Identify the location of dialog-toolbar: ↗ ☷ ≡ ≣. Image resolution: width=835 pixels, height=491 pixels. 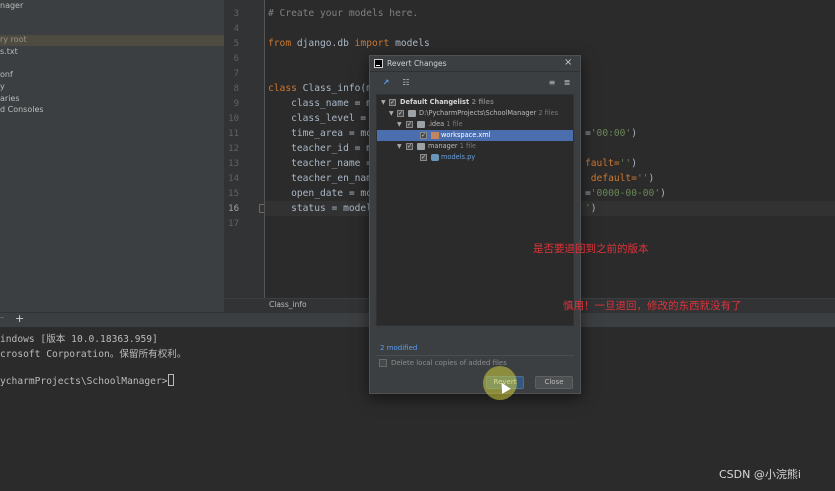
(475, 83).